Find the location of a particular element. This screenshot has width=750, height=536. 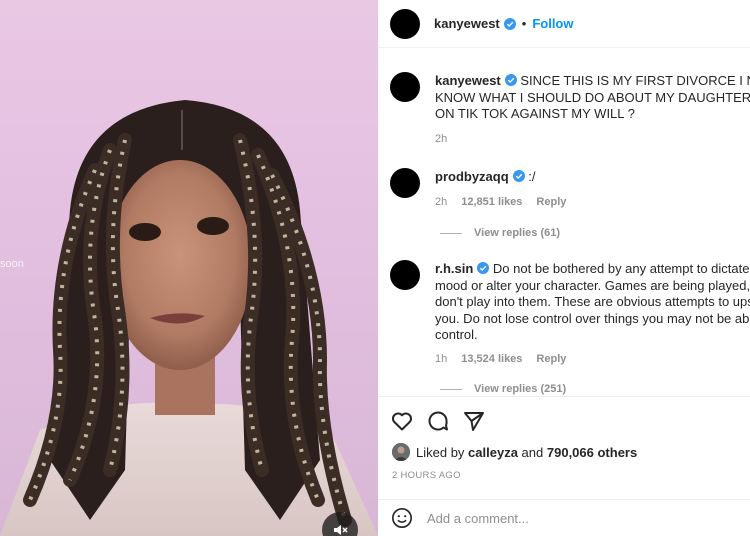

liked-by-others: 790,066 others is located at coordinates (592, 452).